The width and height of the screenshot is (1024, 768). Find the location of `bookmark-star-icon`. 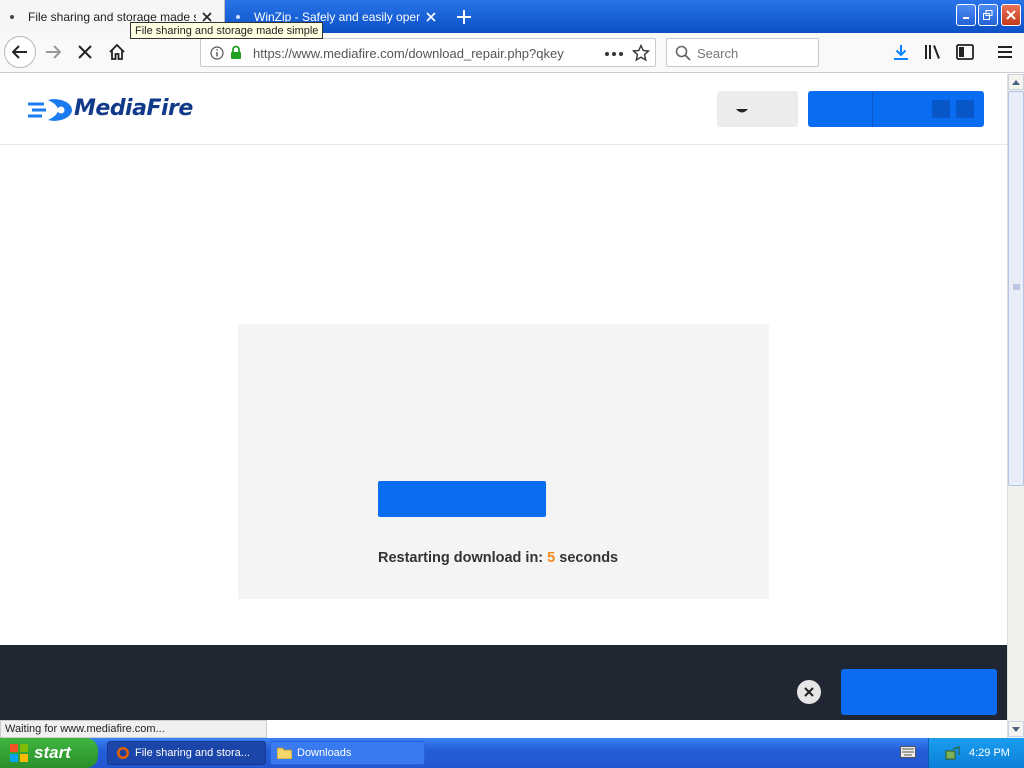

bookmark-star-icon is located at coordinates (641, 53).